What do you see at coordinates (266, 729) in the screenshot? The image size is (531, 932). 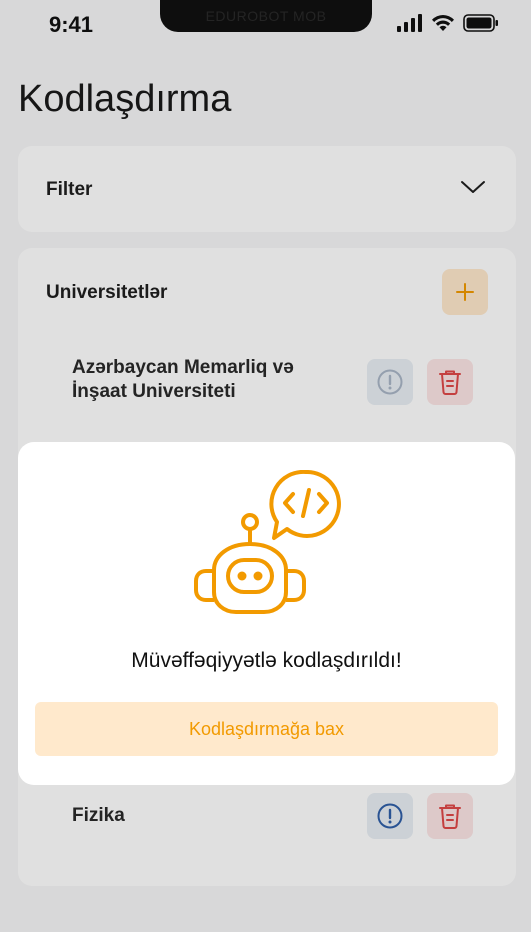 I see `view-coding-button: Kodlaşdırmağa bax` at bounding box center [266, 729].